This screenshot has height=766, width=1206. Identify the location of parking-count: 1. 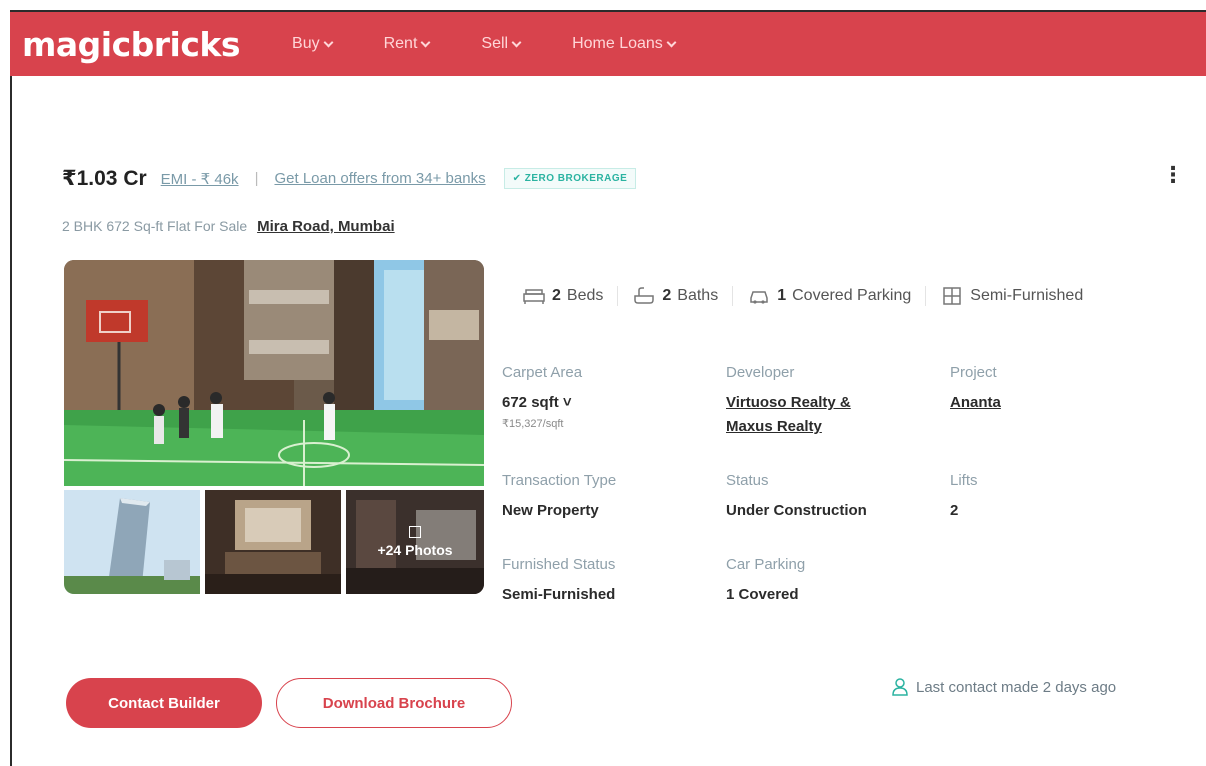
(782, 295).